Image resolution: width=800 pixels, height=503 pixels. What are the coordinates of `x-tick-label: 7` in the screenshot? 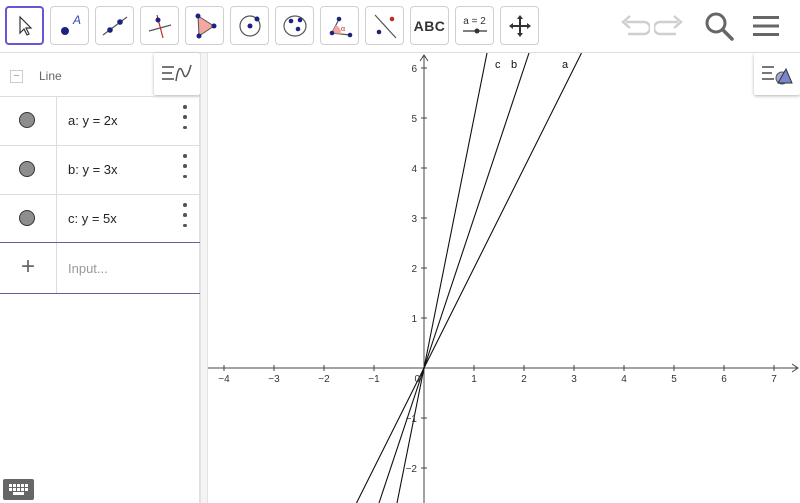 It's located at (774, 379).